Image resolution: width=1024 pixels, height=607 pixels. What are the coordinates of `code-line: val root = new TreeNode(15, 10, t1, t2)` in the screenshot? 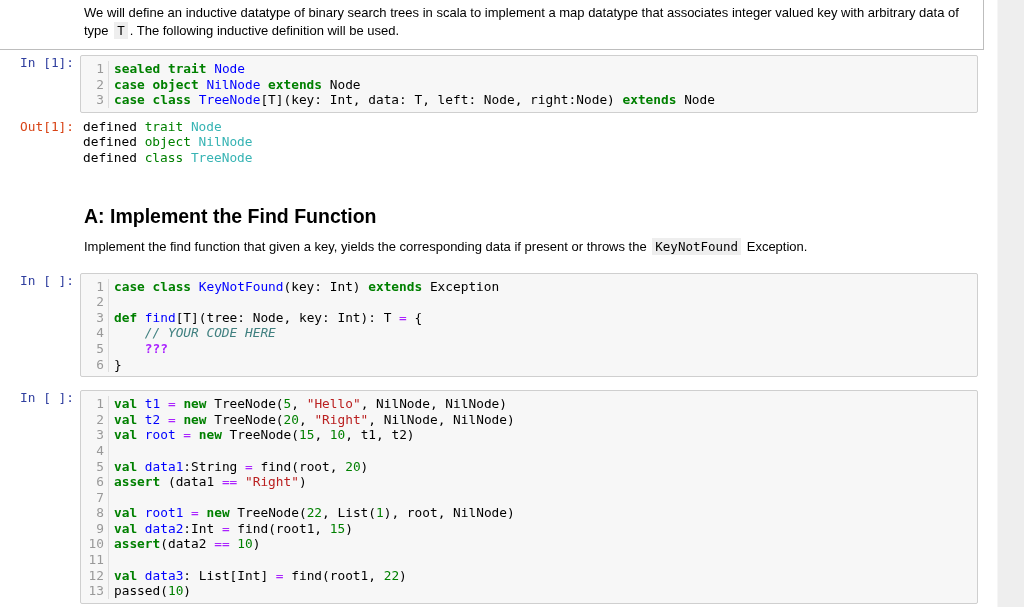 It's located at (265, 435).